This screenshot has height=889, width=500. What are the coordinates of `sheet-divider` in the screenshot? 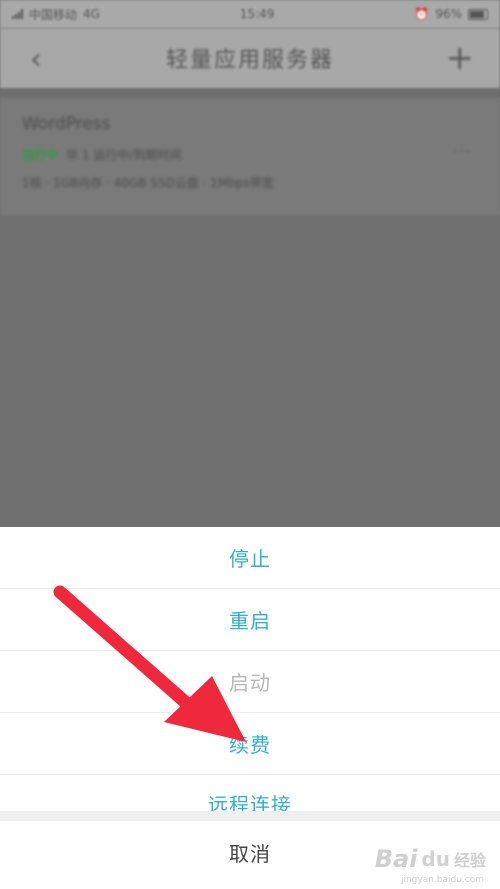 It's located at (250, 816).